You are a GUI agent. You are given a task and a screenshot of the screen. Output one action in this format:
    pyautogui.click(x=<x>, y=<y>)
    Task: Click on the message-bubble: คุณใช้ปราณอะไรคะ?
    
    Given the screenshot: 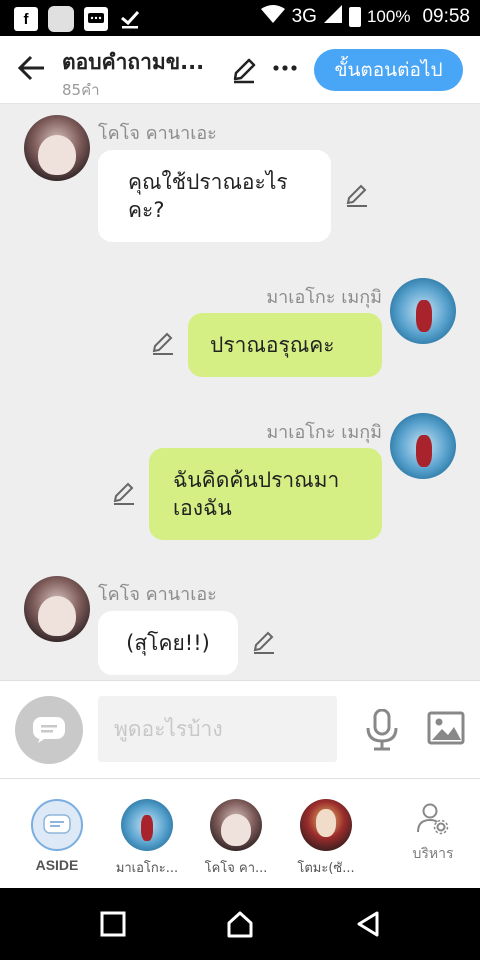 What is the action you would take?
    pyautogui.click(x=214, y=196)
    